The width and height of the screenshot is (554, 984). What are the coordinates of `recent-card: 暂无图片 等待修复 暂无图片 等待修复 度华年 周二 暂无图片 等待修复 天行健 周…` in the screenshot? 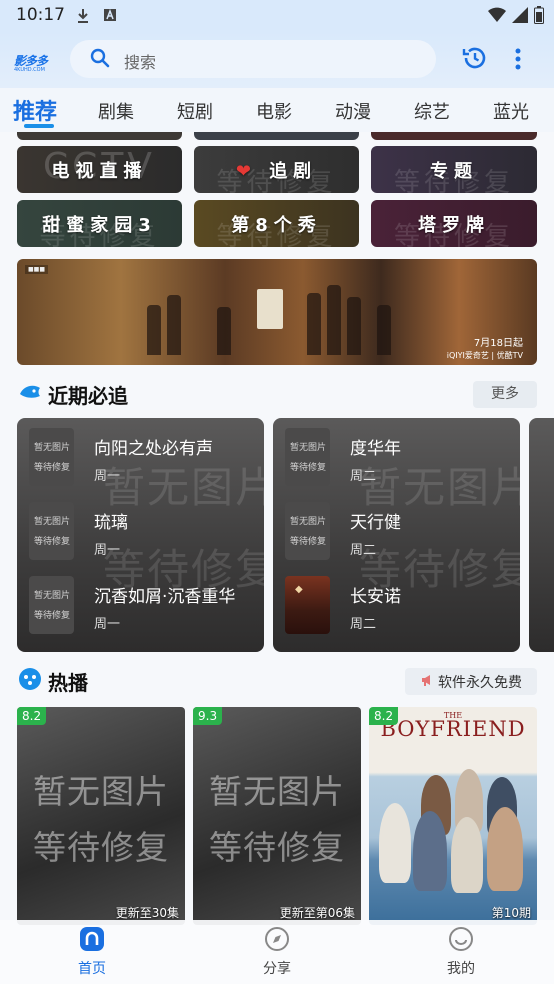 It's located at (396, 535).